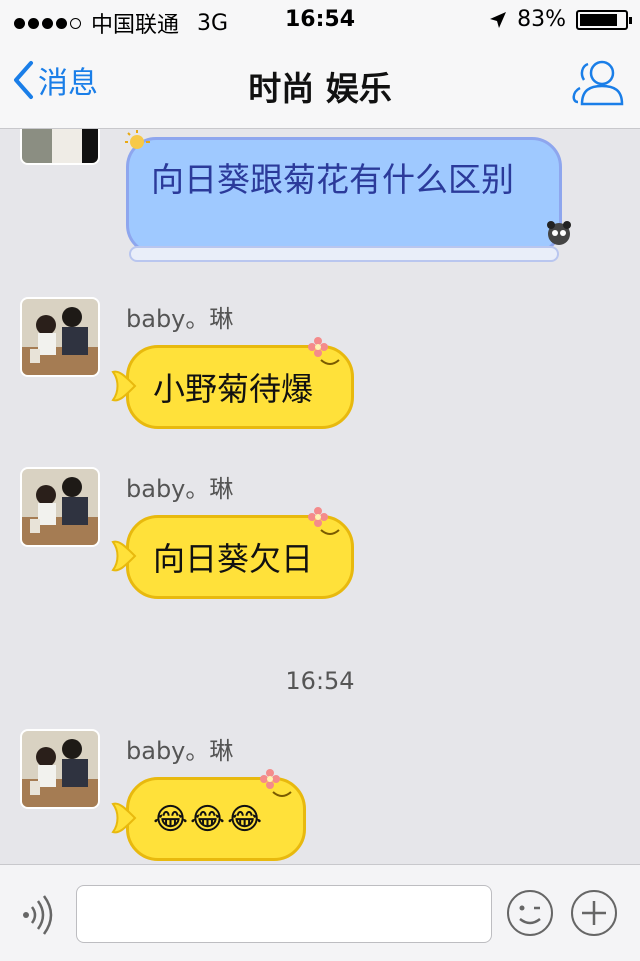 This screenshot has width=640, height=961. I want to click on emoji-icon, so click(530, 913).